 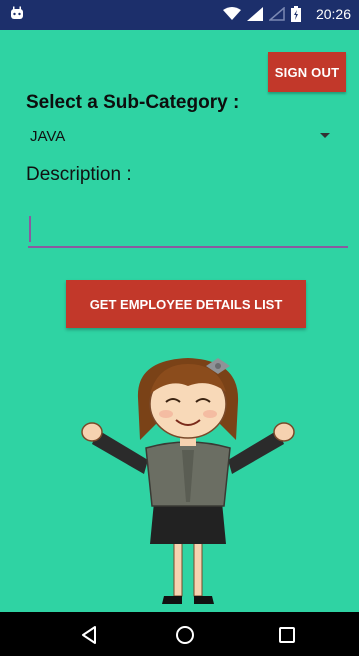 I want to click on battery-icon, so click(x=296, y=14).